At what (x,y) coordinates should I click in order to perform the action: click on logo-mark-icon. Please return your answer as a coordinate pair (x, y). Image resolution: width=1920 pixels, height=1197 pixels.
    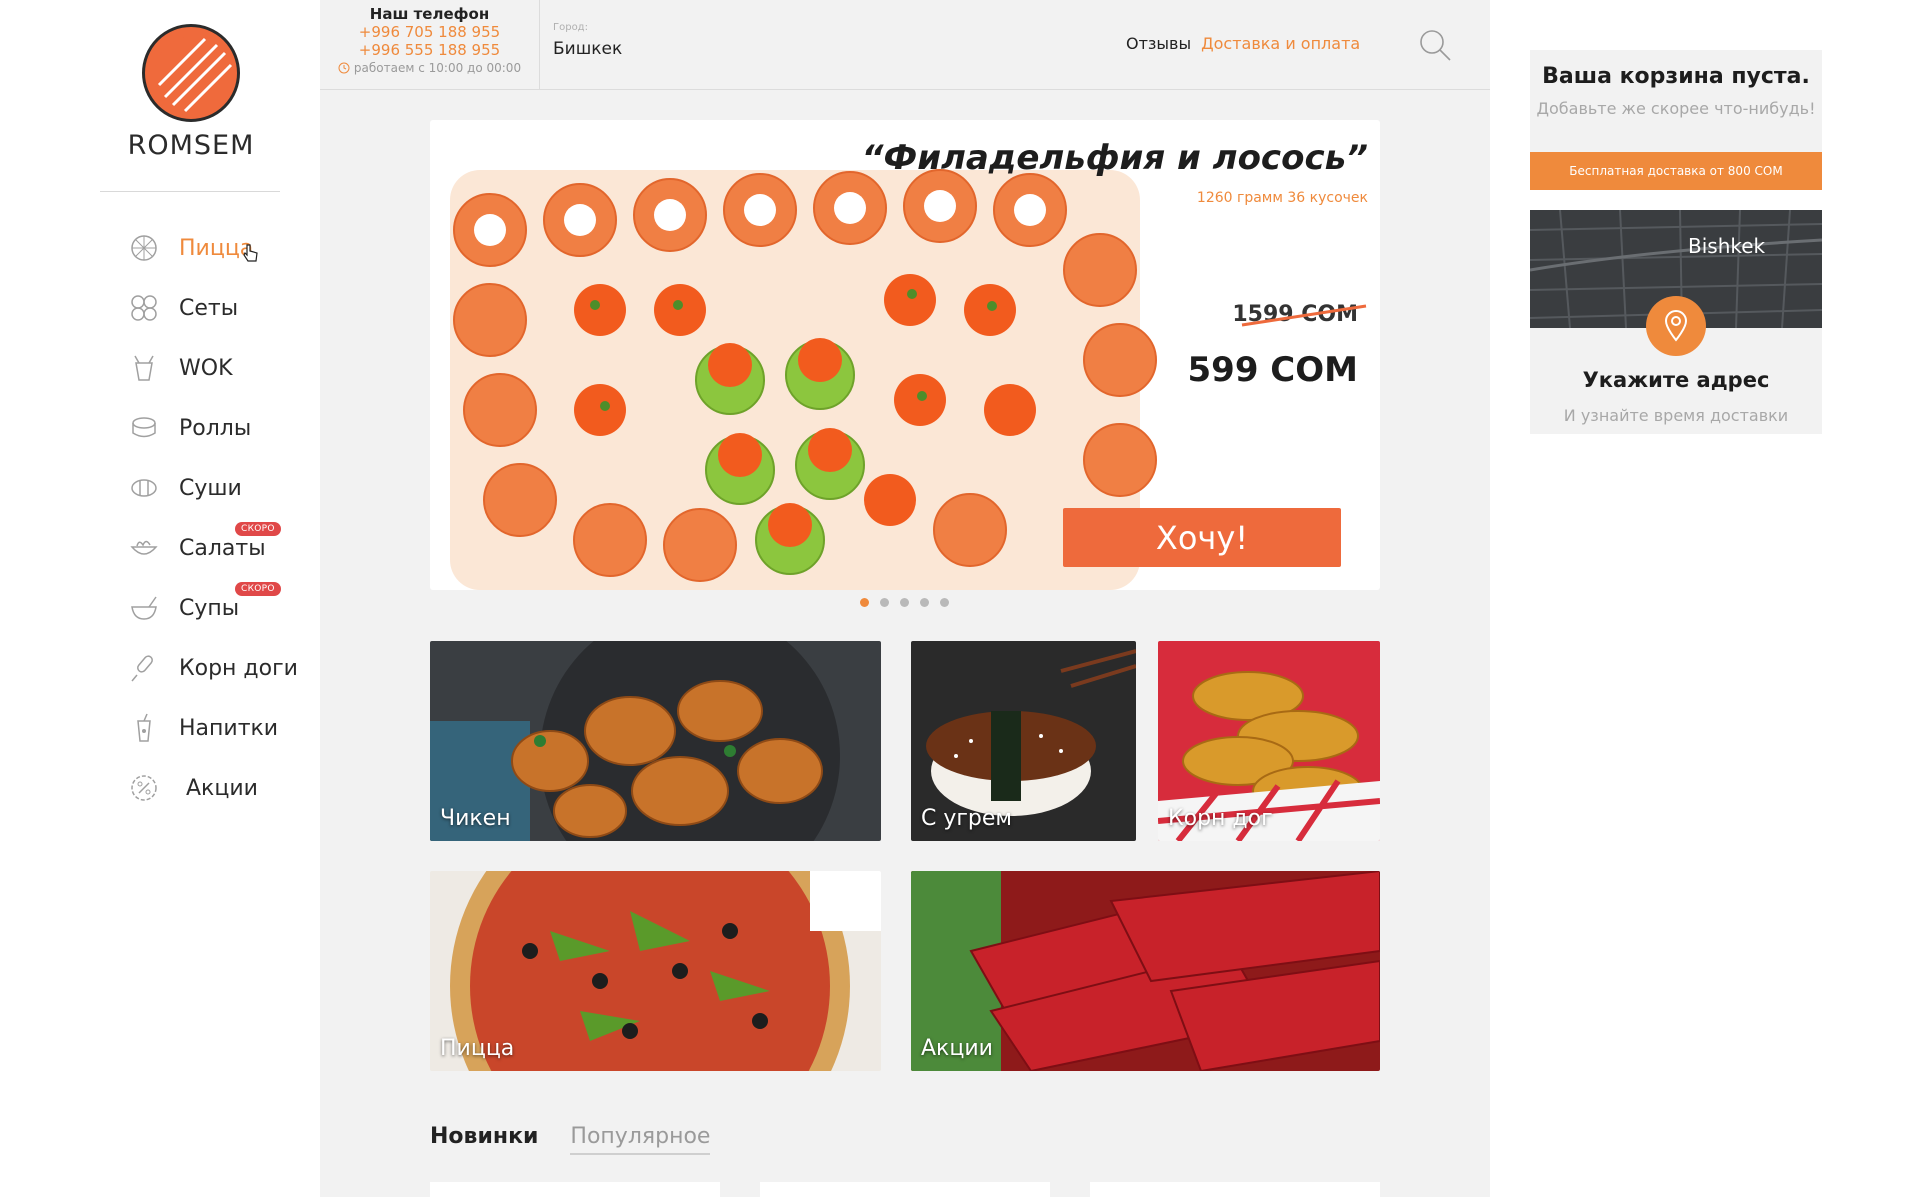
    Looking at the image, I should click on (191, 73).